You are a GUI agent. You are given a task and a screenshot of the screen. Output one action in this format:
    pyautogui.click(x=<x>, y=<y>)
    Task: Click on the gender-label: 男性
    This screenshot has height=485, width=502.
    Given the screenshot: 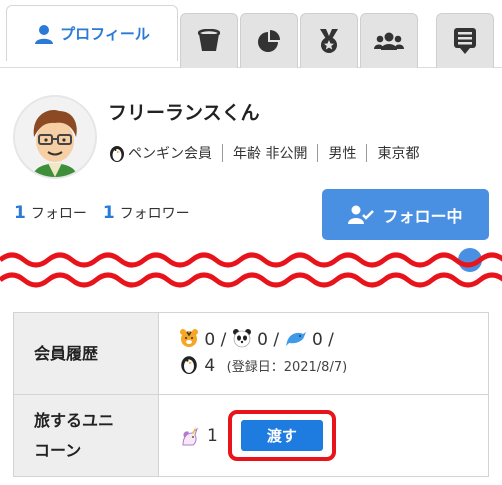 What is the action you would take?
    pyautogui.click(x=342, y=154)
    